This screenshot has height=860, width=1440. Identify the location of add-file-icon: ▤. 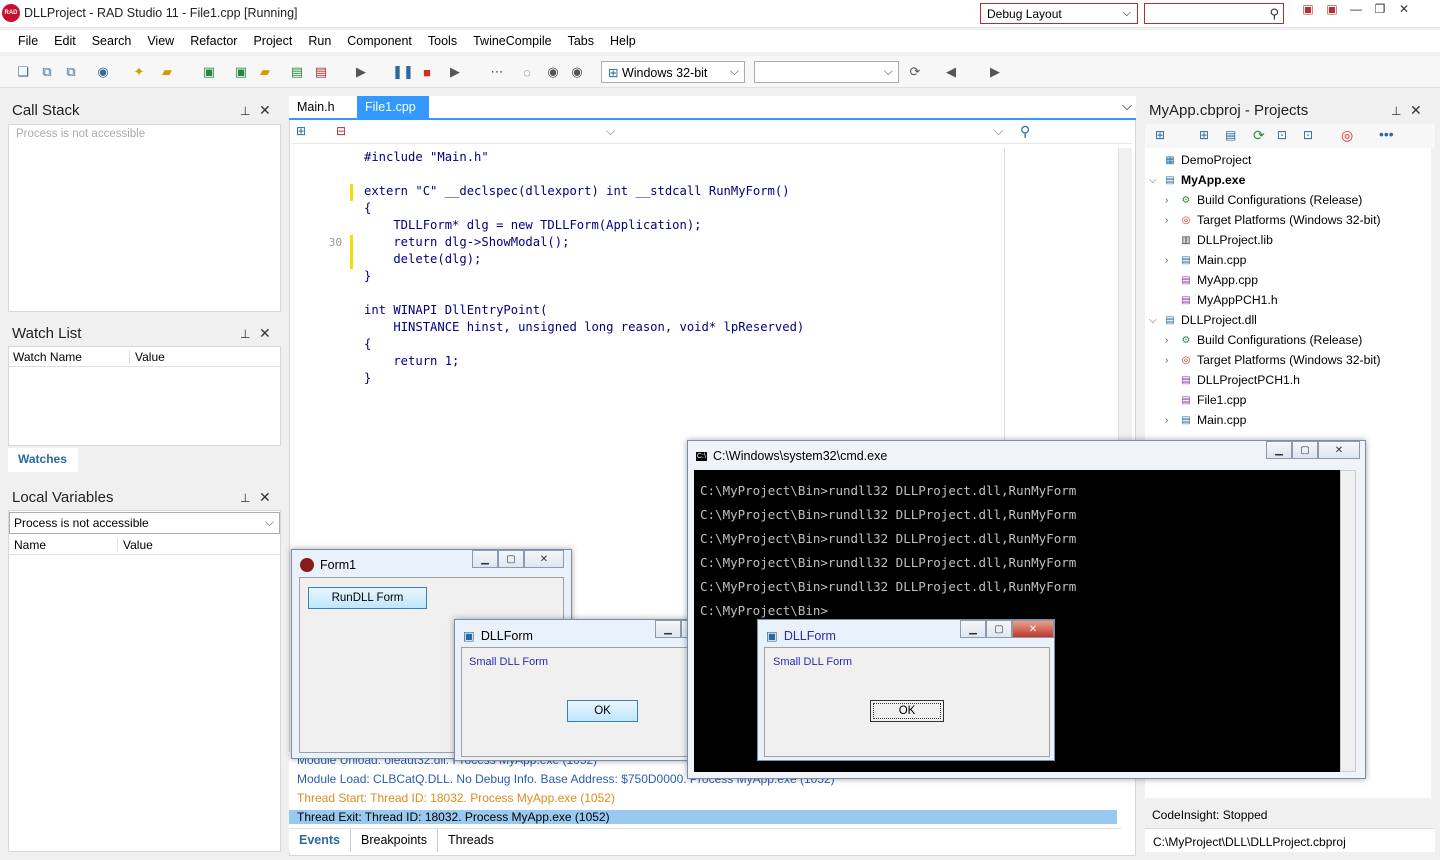
(297, 72).